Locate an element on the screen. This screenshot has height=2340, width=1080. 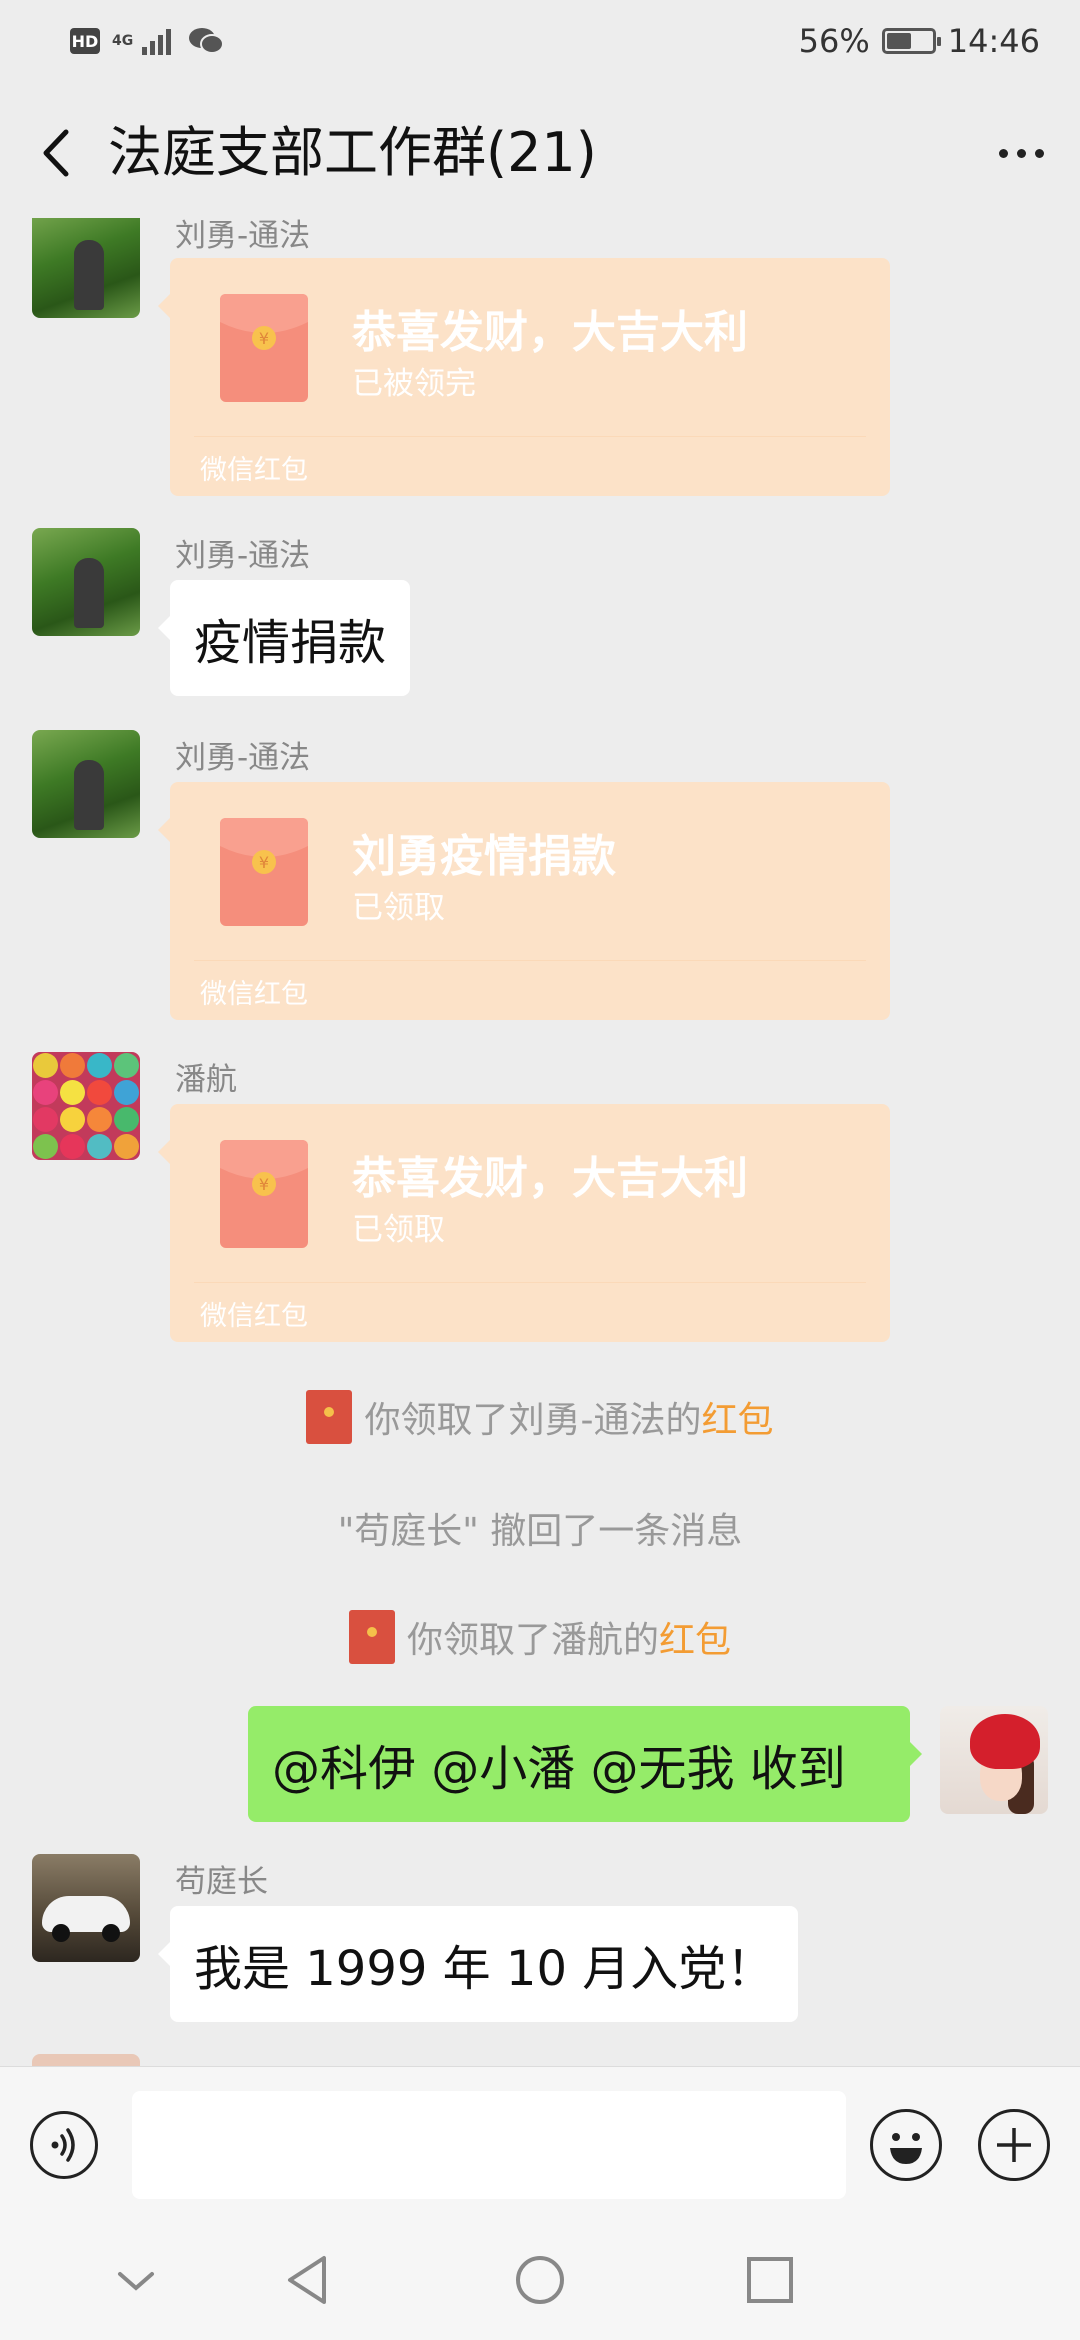
redpacket-status: 已被领完 is located at coordinates (414, 384).